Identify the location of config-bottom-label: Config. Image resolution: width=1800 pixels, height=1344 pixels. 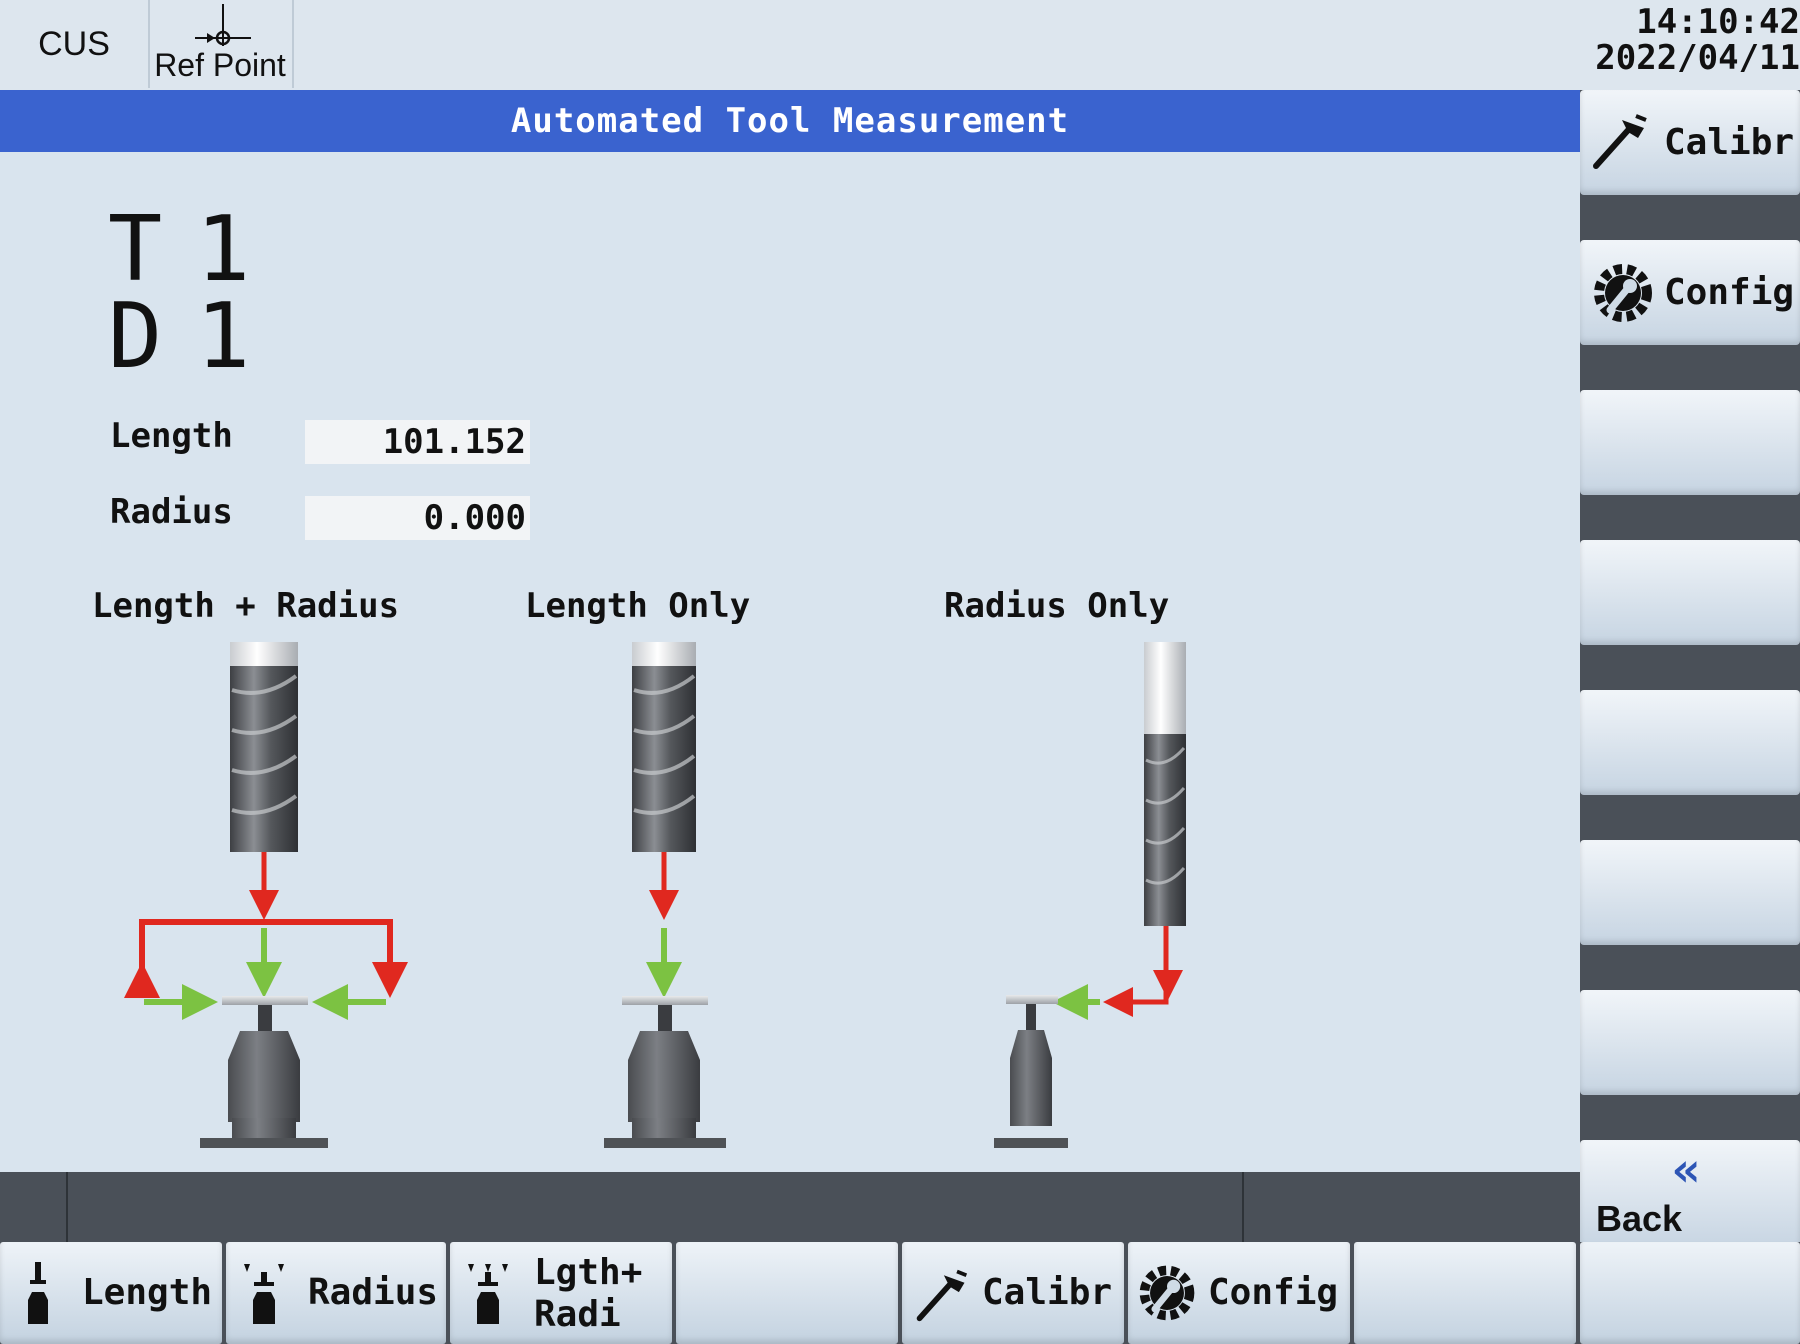
(1273, 1292).